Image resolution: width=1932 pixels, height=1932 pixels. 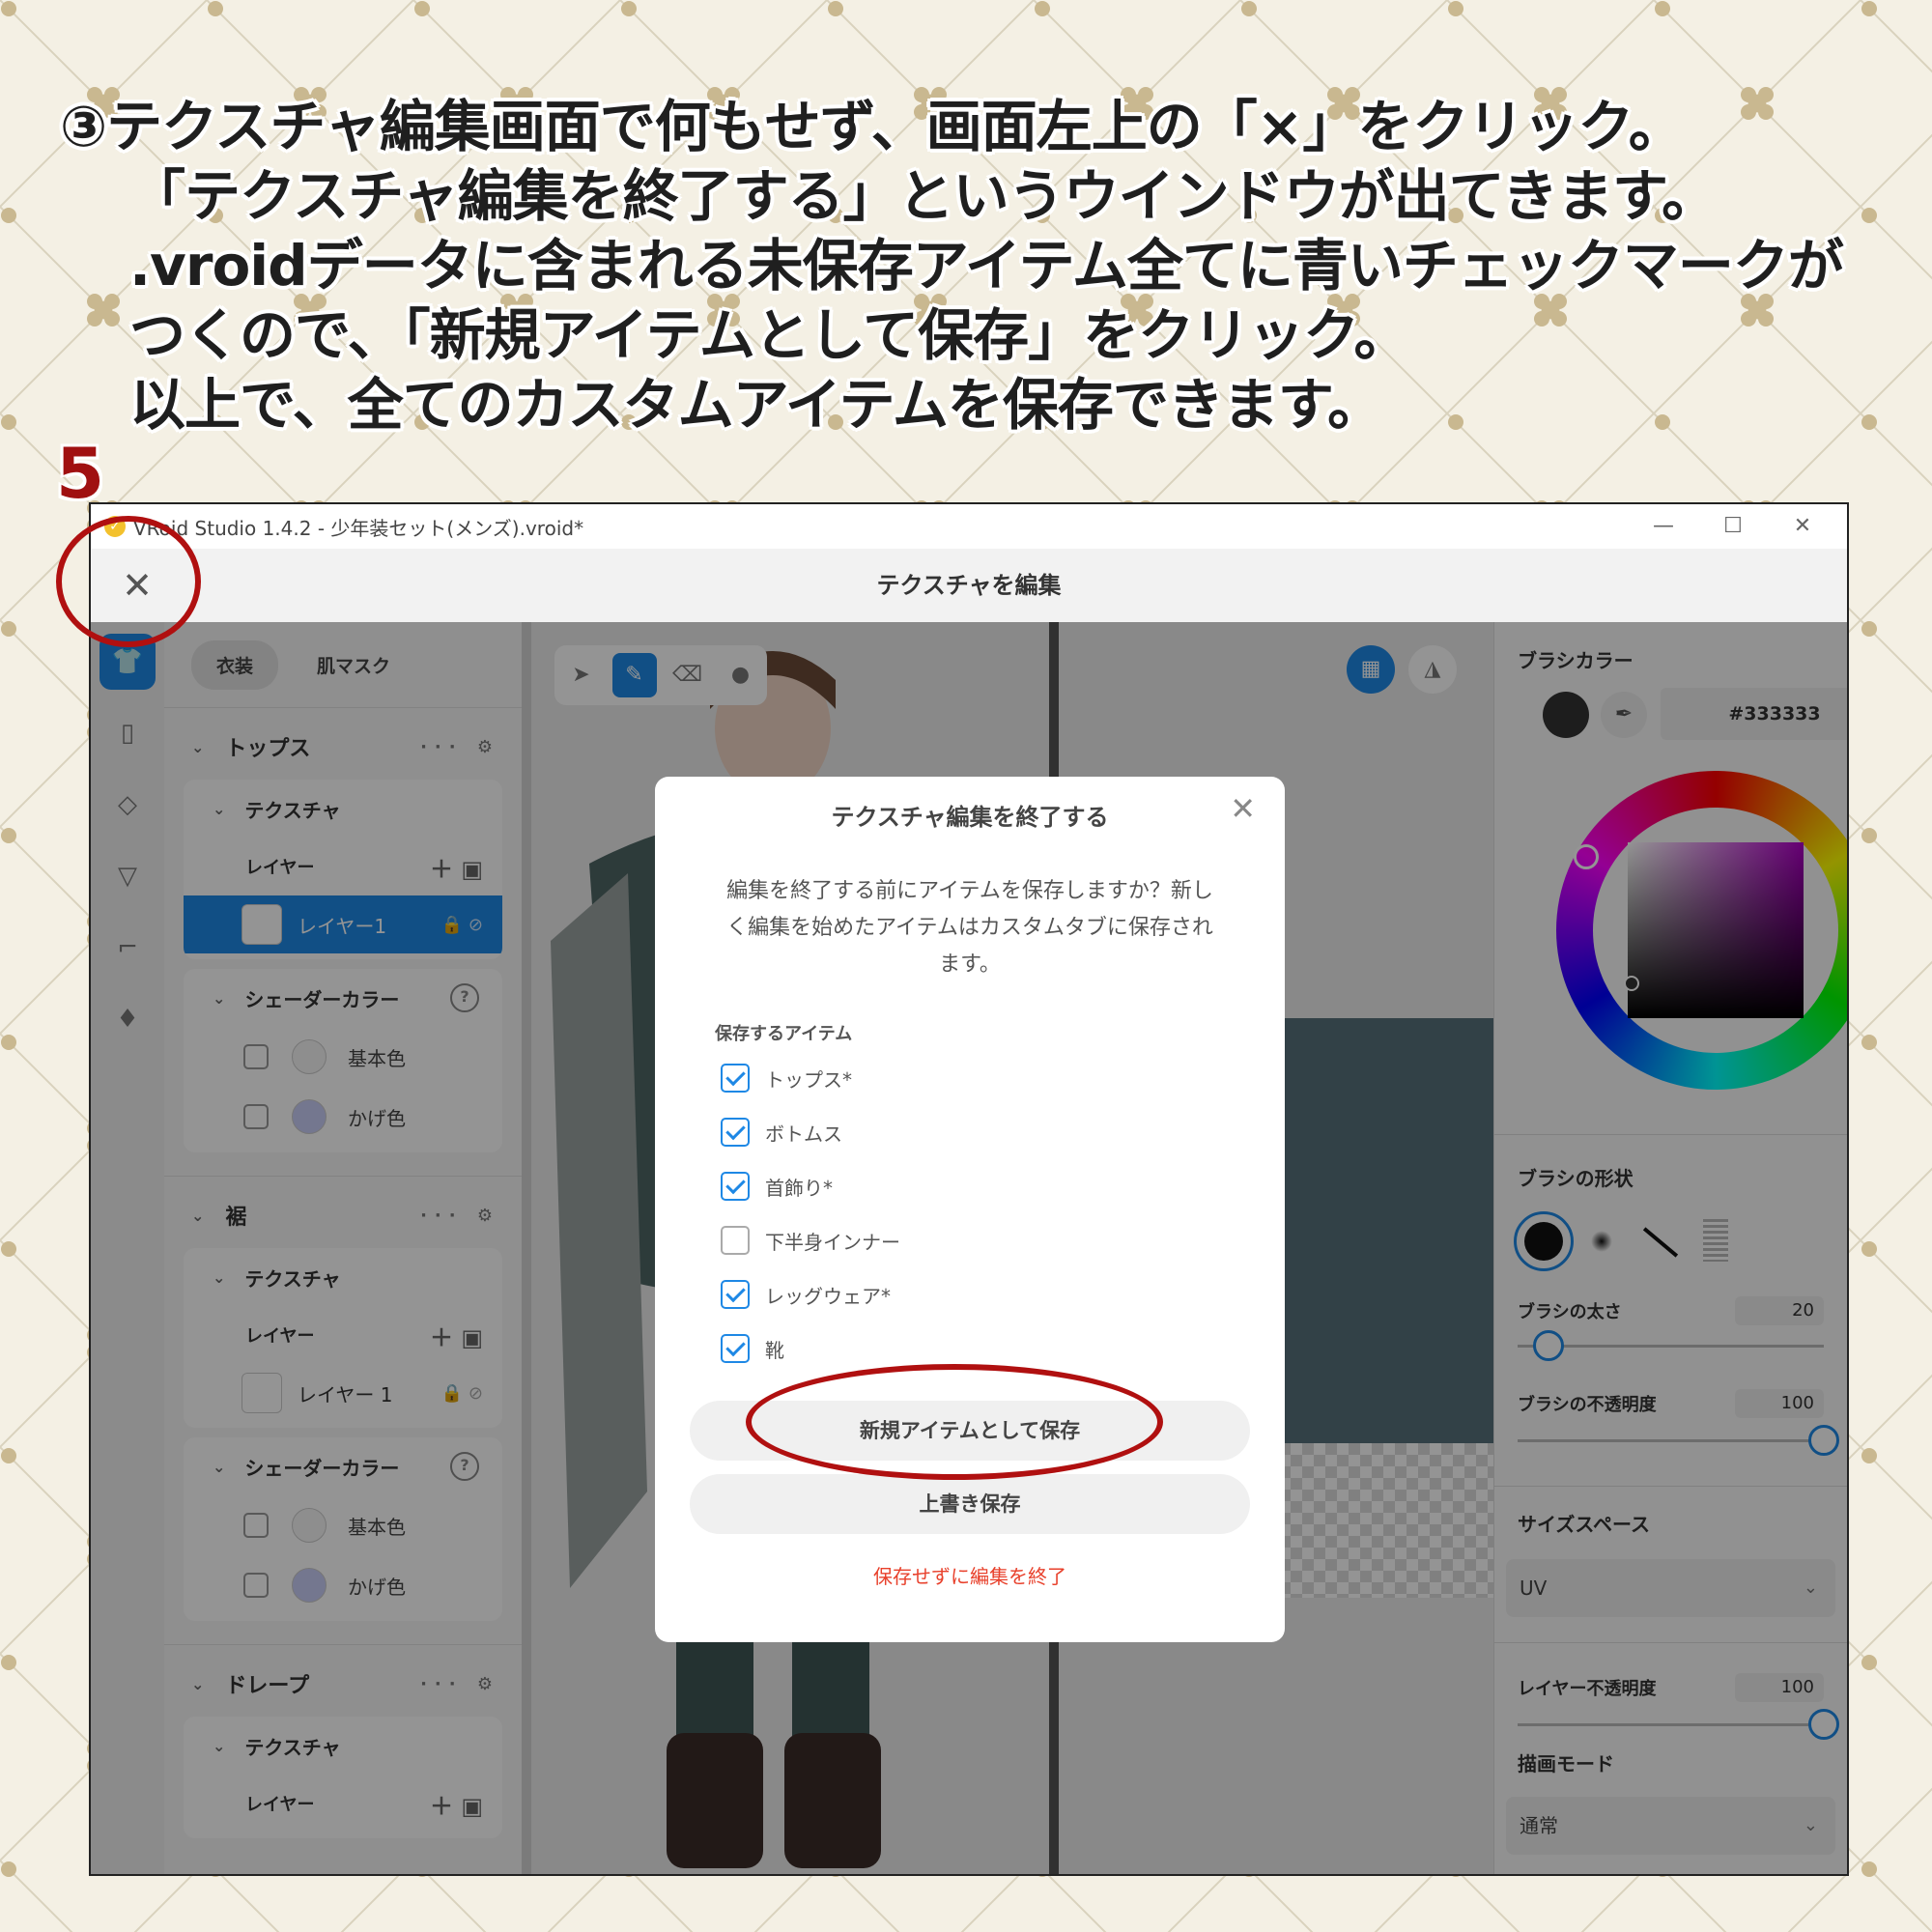 I want to click on item-label: 首飾り*, so click(x=799, y=1188).